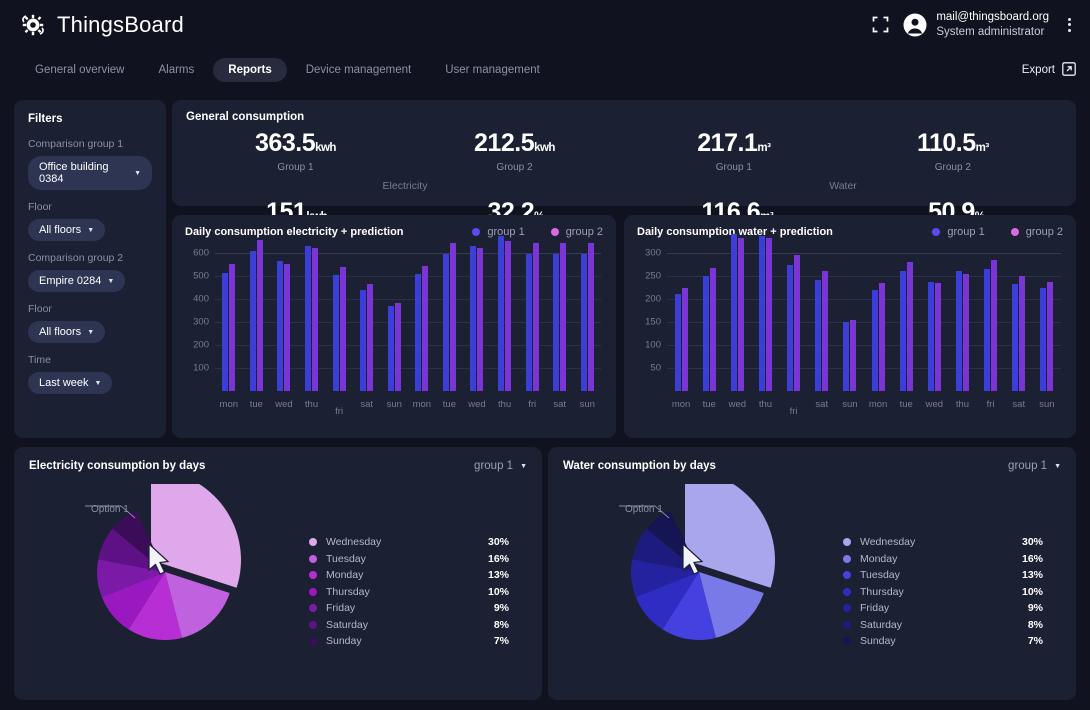 This screenshot has width=1090, height=710. What do you see at coordinates (943, 575) in the screenshot?
I see `legend-row: Tuesday 13%` at bounding box center [943, 575].